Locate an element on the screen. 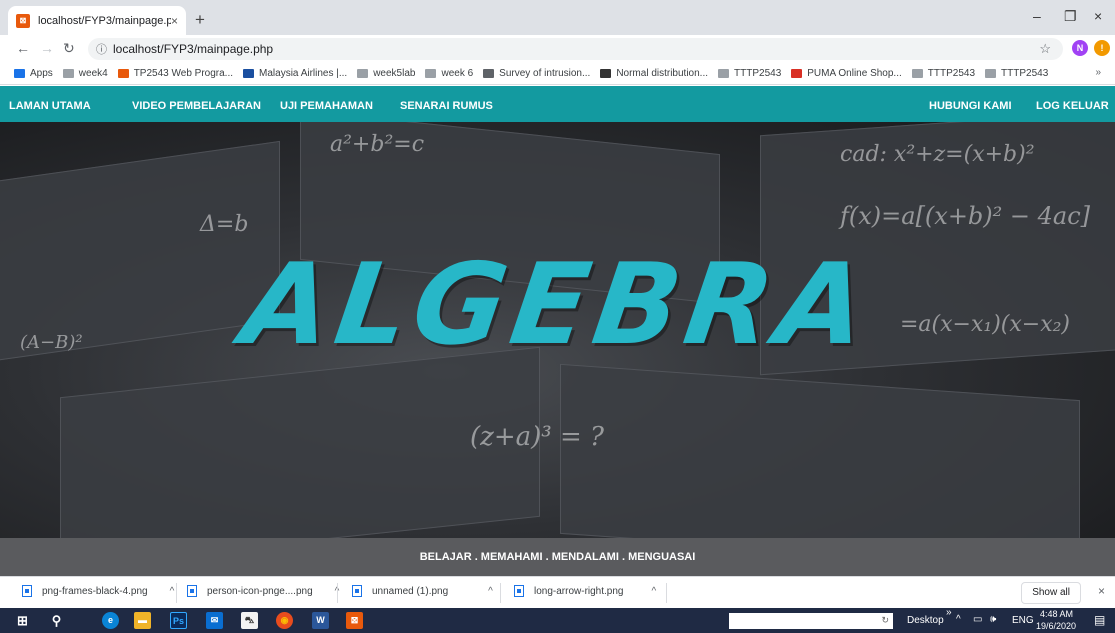 The width and height of the screenshot is (1115, 633). back-arrow-icon: ← is located at coordinates (23, 48).